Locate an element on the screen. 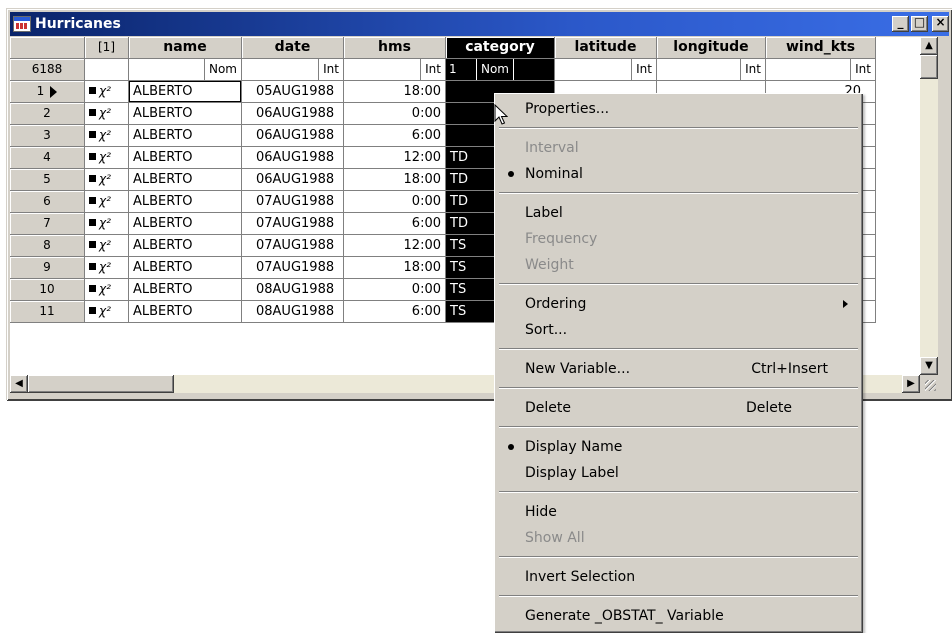 The image size is (952, 633). minimize-button: _ is located at coordinates (900, 24).